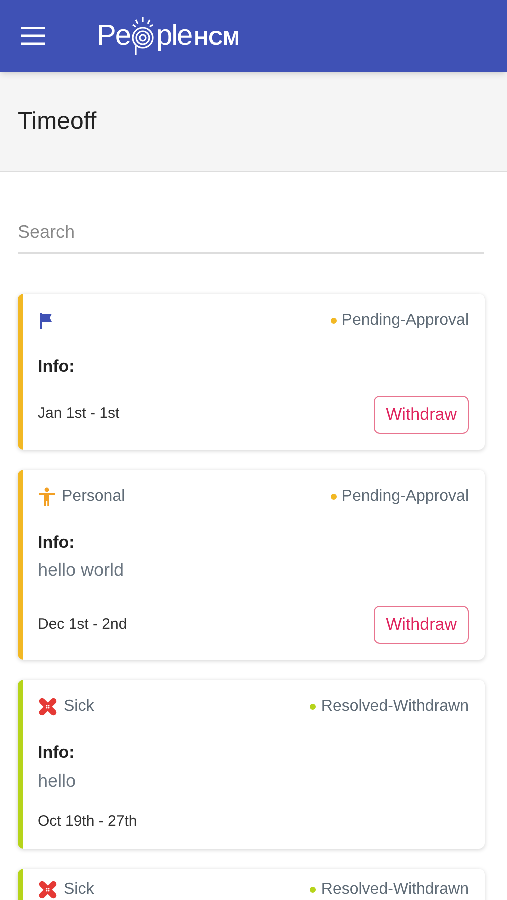 This screenshot has height=900, width=507. What do you see at coordinates (58, 781) in the screenshot?
I see `info-text: hello` at bounding box center [58, 781].